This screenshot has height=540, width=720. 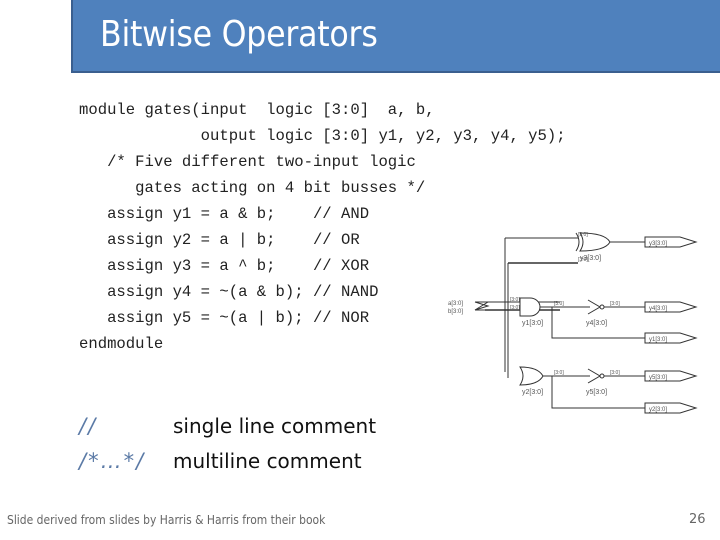 I want to click on gate-label: y2[3:0], so click(x=532, y=392).